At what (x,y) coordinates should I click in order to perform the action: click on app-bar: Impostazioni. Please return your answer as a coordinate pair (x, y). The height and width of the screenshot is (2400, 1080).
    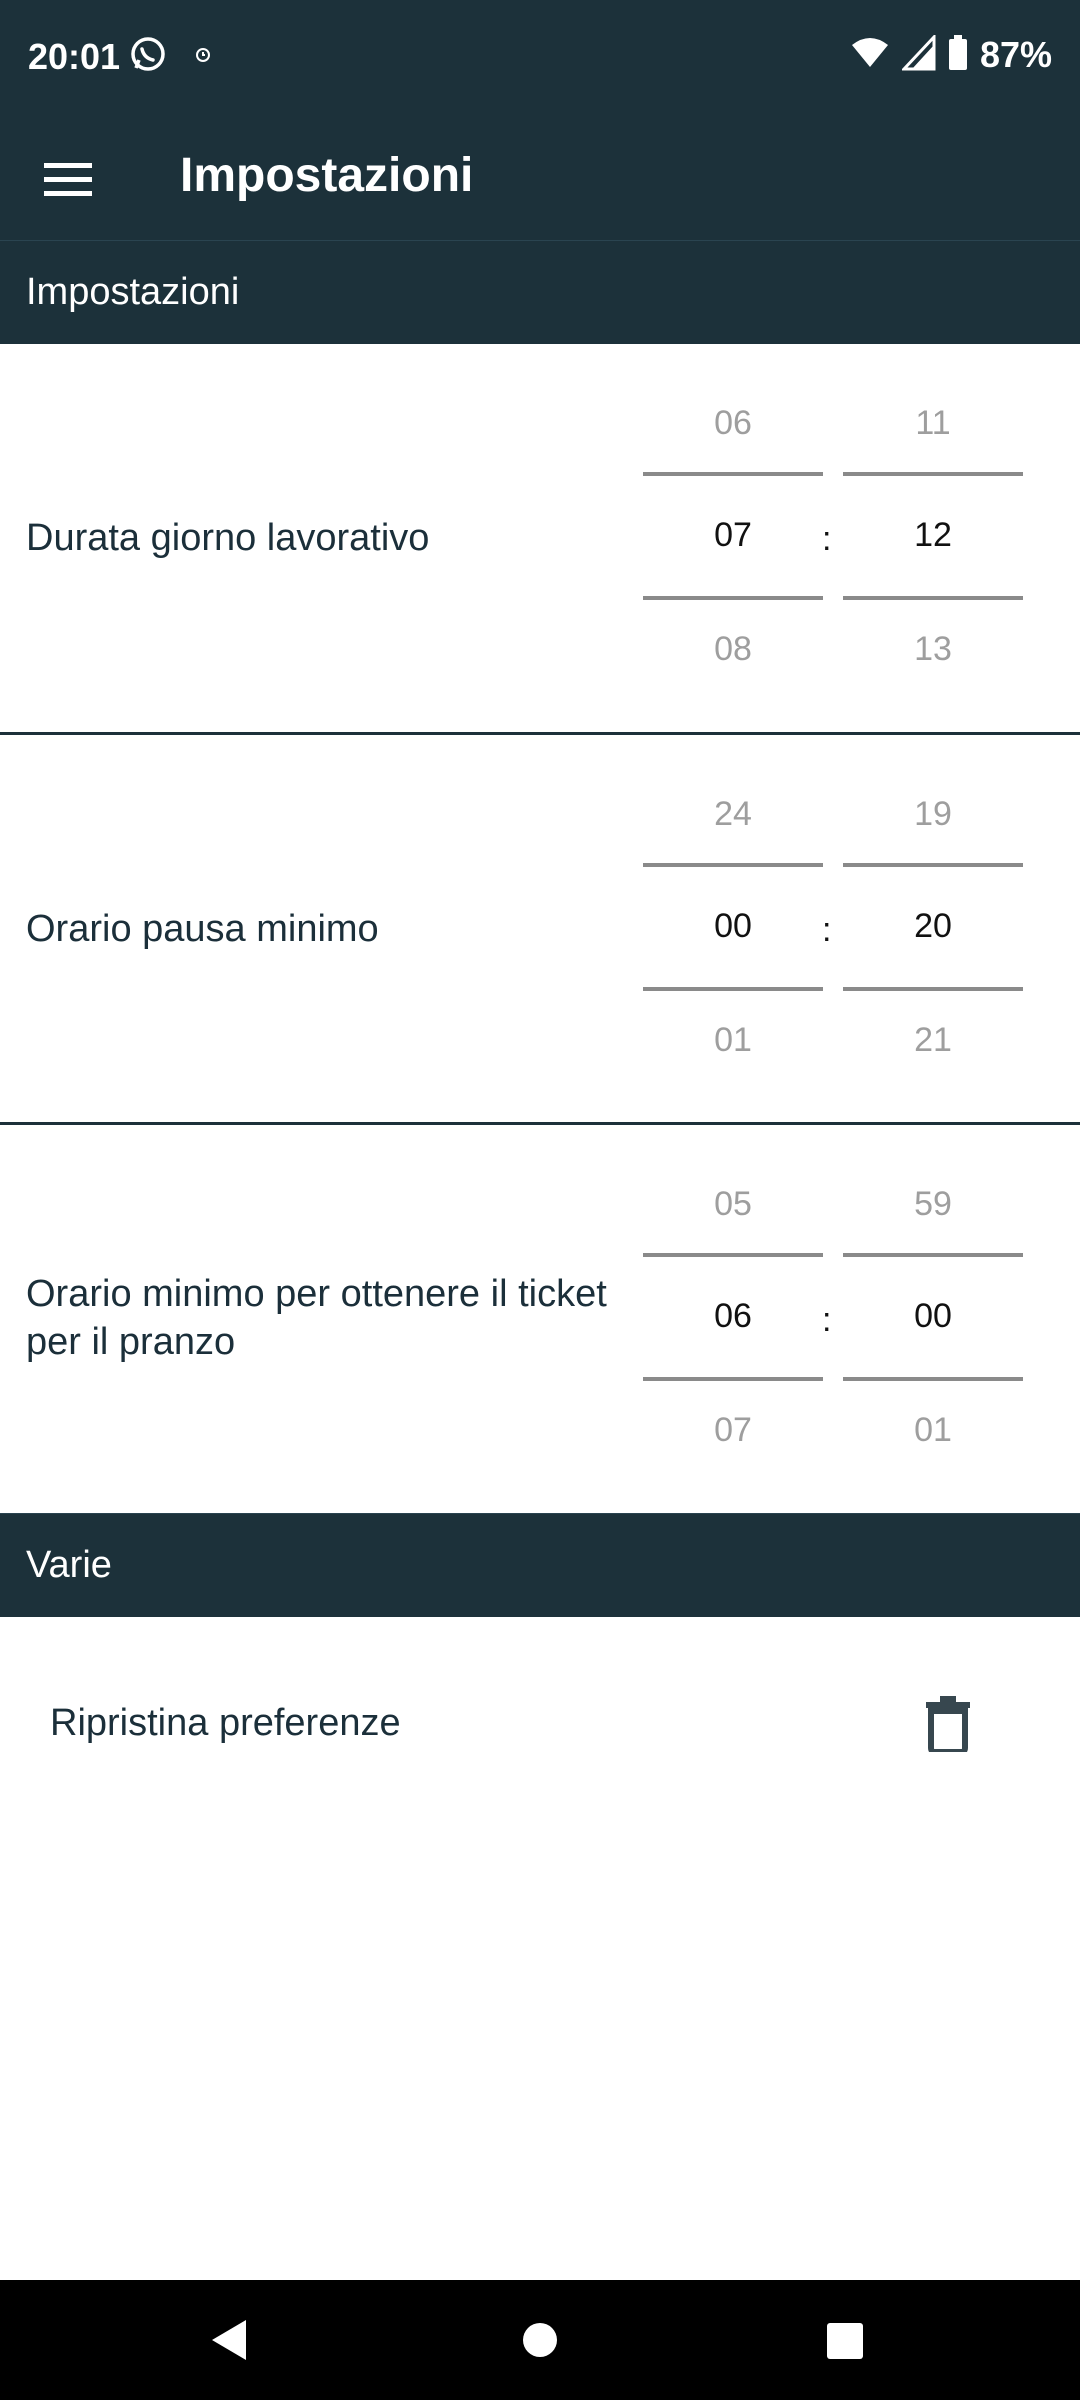
    Looking at the image, I should click on (540, 179).